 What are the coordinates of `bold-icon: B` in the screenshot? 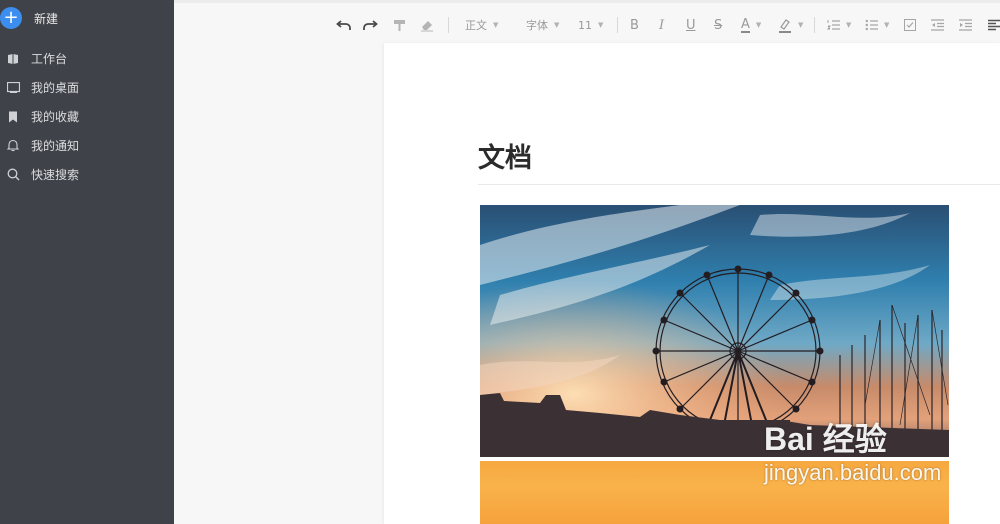 It's located at (634, 25).